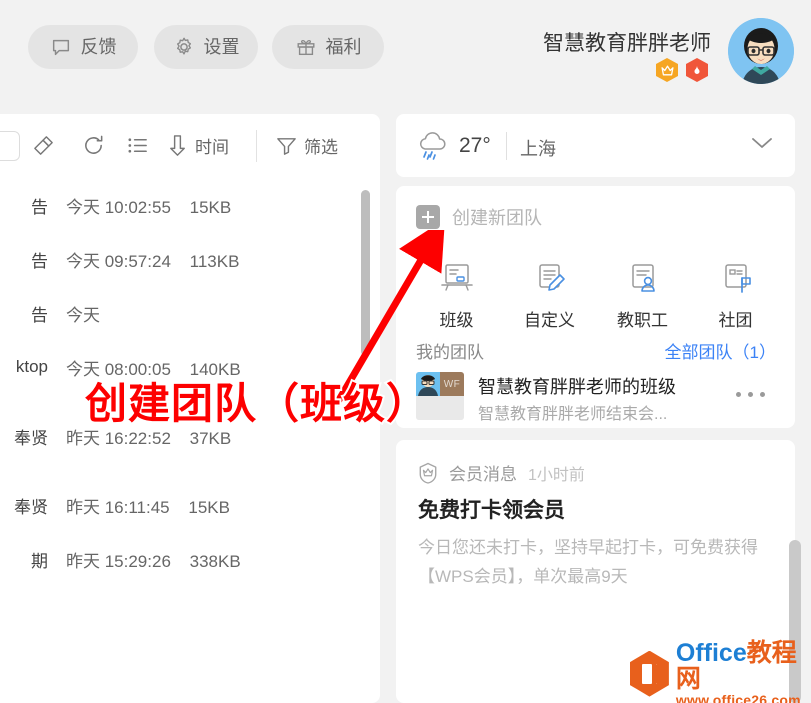 This screenshot has width=811, height=703. I want to click on team-type-class: 班级, so click(457, 291).